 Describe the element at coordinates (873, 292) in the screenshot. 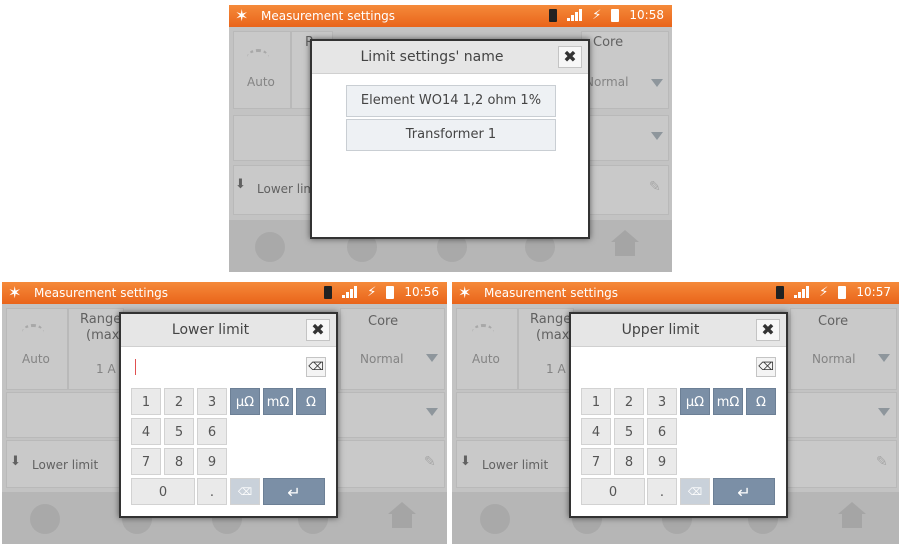

I see `clock: 10:57` at that location.